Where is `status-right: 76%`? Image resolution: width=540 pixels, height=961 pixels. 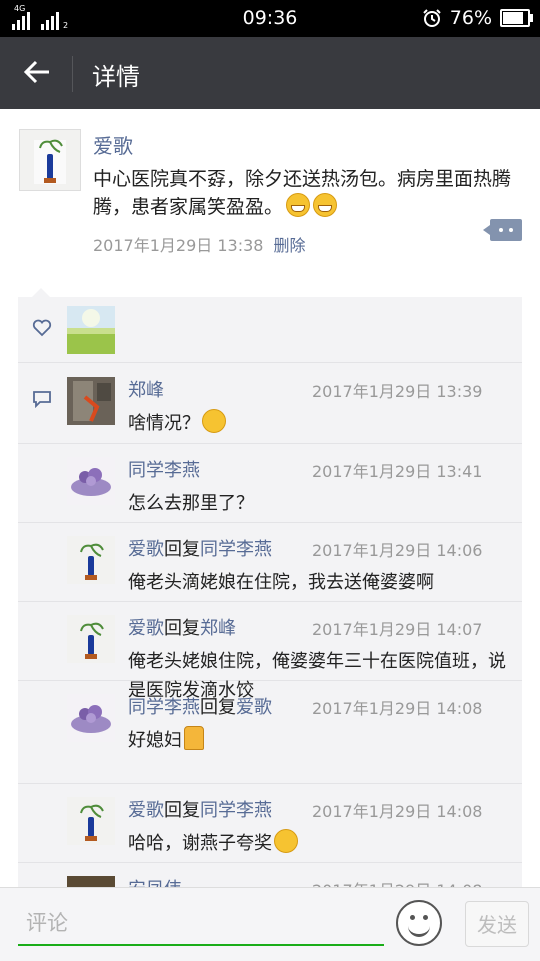
status-right: 76% is located at coordinates (477, 18).